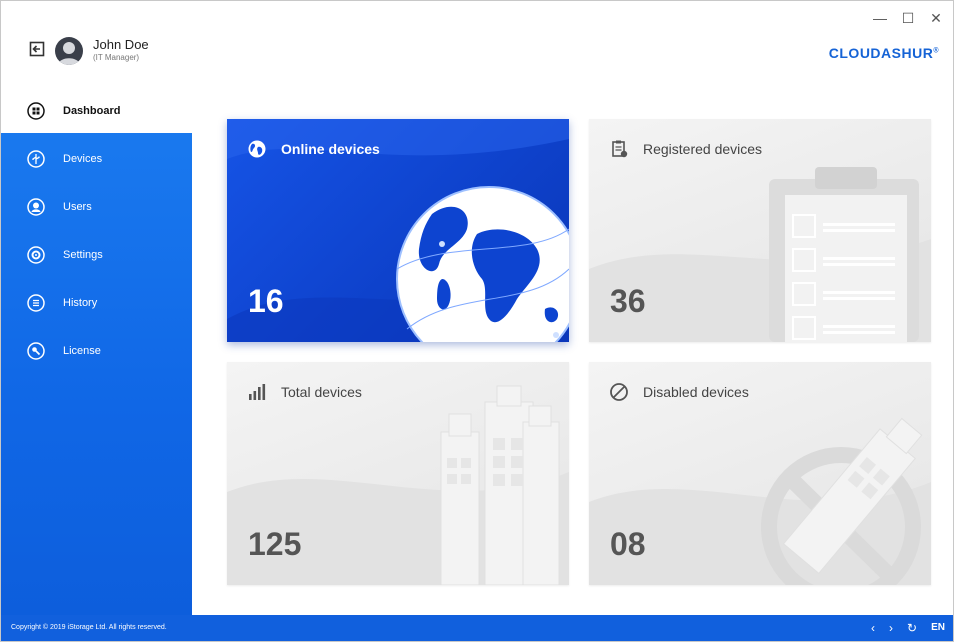 The height and width of the screenshot is (642, 954). Describe the element at coordinates (696, 392) in the screenshot. I see `card-title: Disabled devices` at that location.